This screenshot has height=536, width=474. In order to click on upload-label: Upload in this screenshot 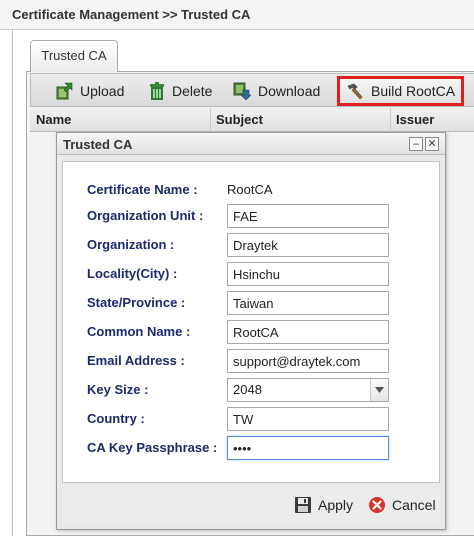, I will do `click(102, 91)`.